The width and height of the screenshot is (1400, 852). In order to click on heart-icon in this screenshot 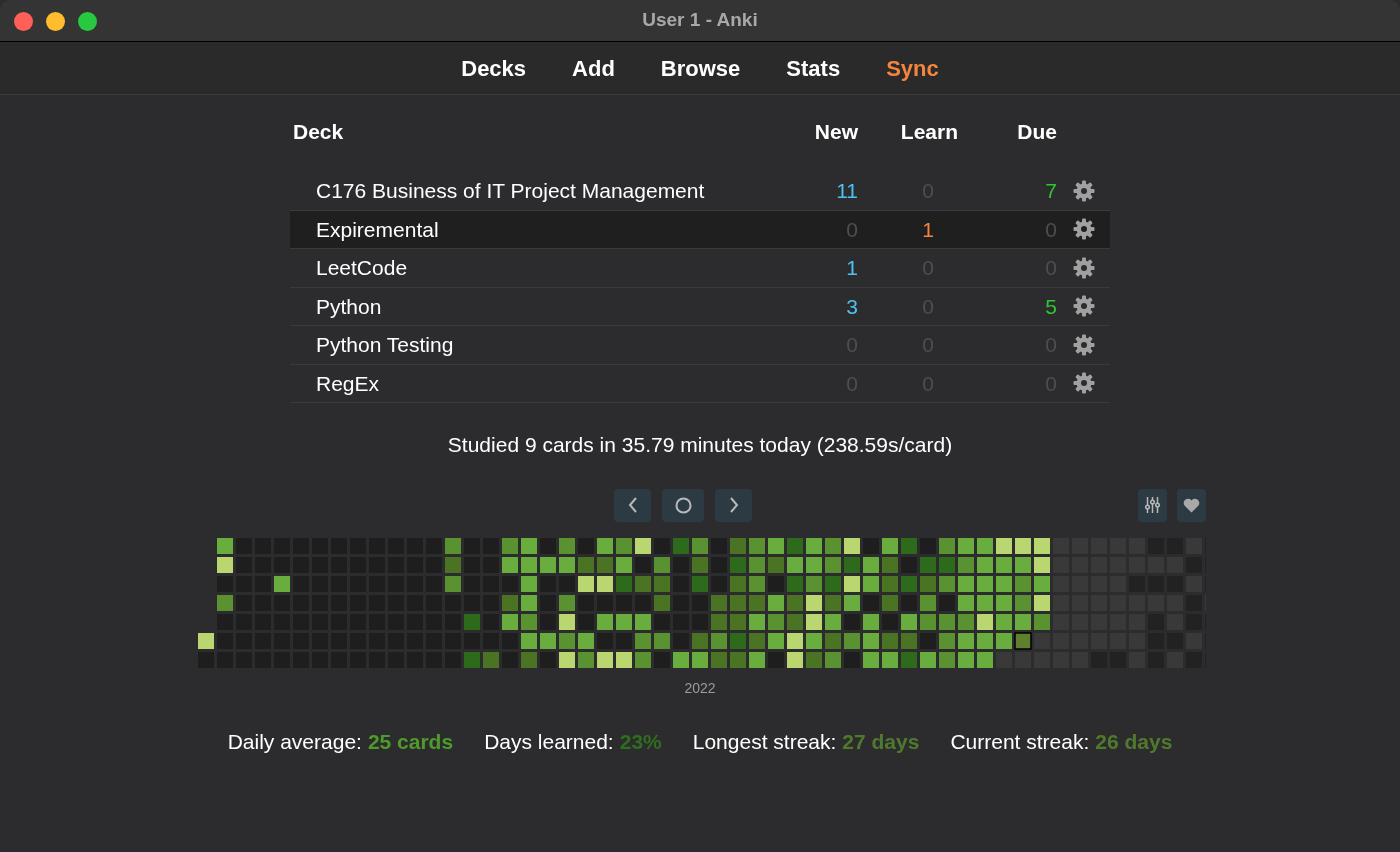, I will do `click(1191, 505)`.